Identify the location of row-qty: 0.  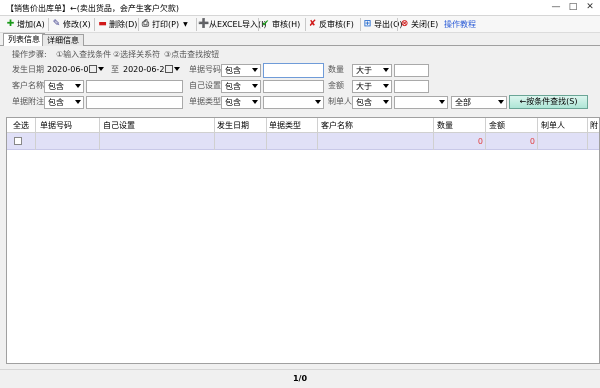
(480, 141).